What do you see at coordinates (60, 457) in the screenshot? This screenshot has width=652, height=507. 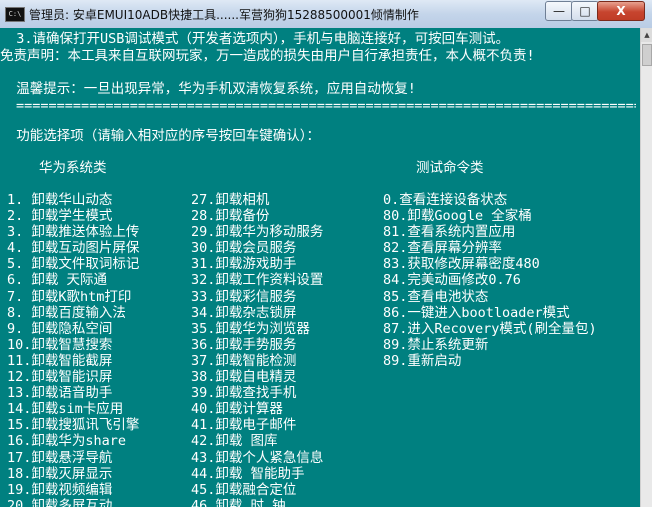 I see `menu-item: 17.卸载悬浮导航` at bounding box center [60, 457].